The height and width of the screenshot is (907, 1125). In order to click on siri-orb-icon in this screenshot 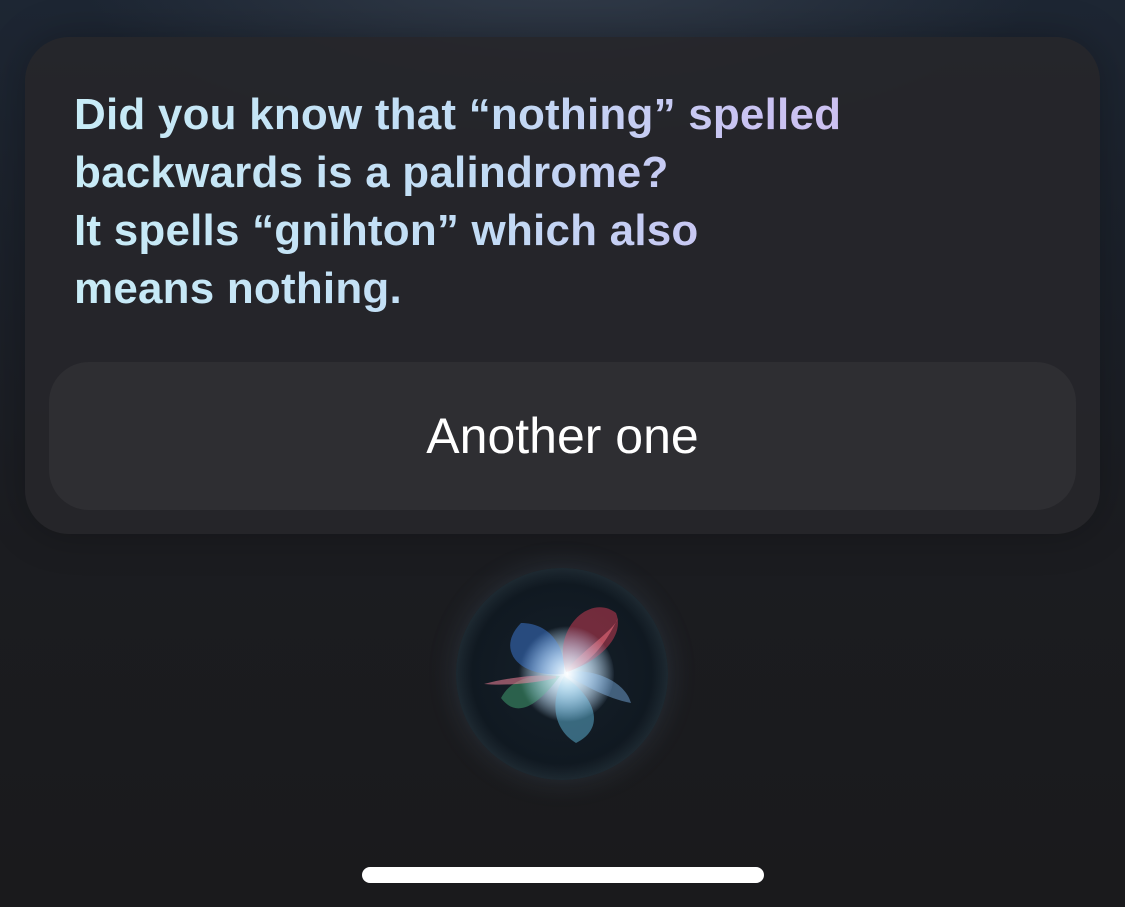, I will do `click(562, 674)`.